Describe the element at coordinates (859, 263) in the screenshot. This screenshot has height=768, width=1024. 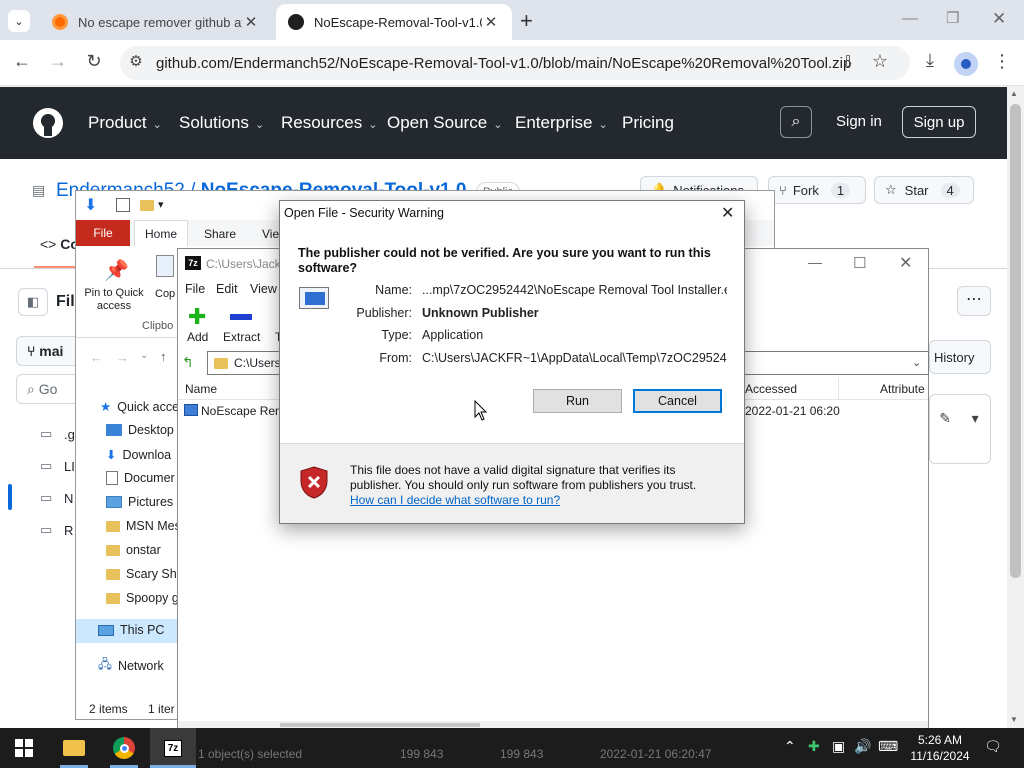
I see `maximize-icon: ☐` at that location.